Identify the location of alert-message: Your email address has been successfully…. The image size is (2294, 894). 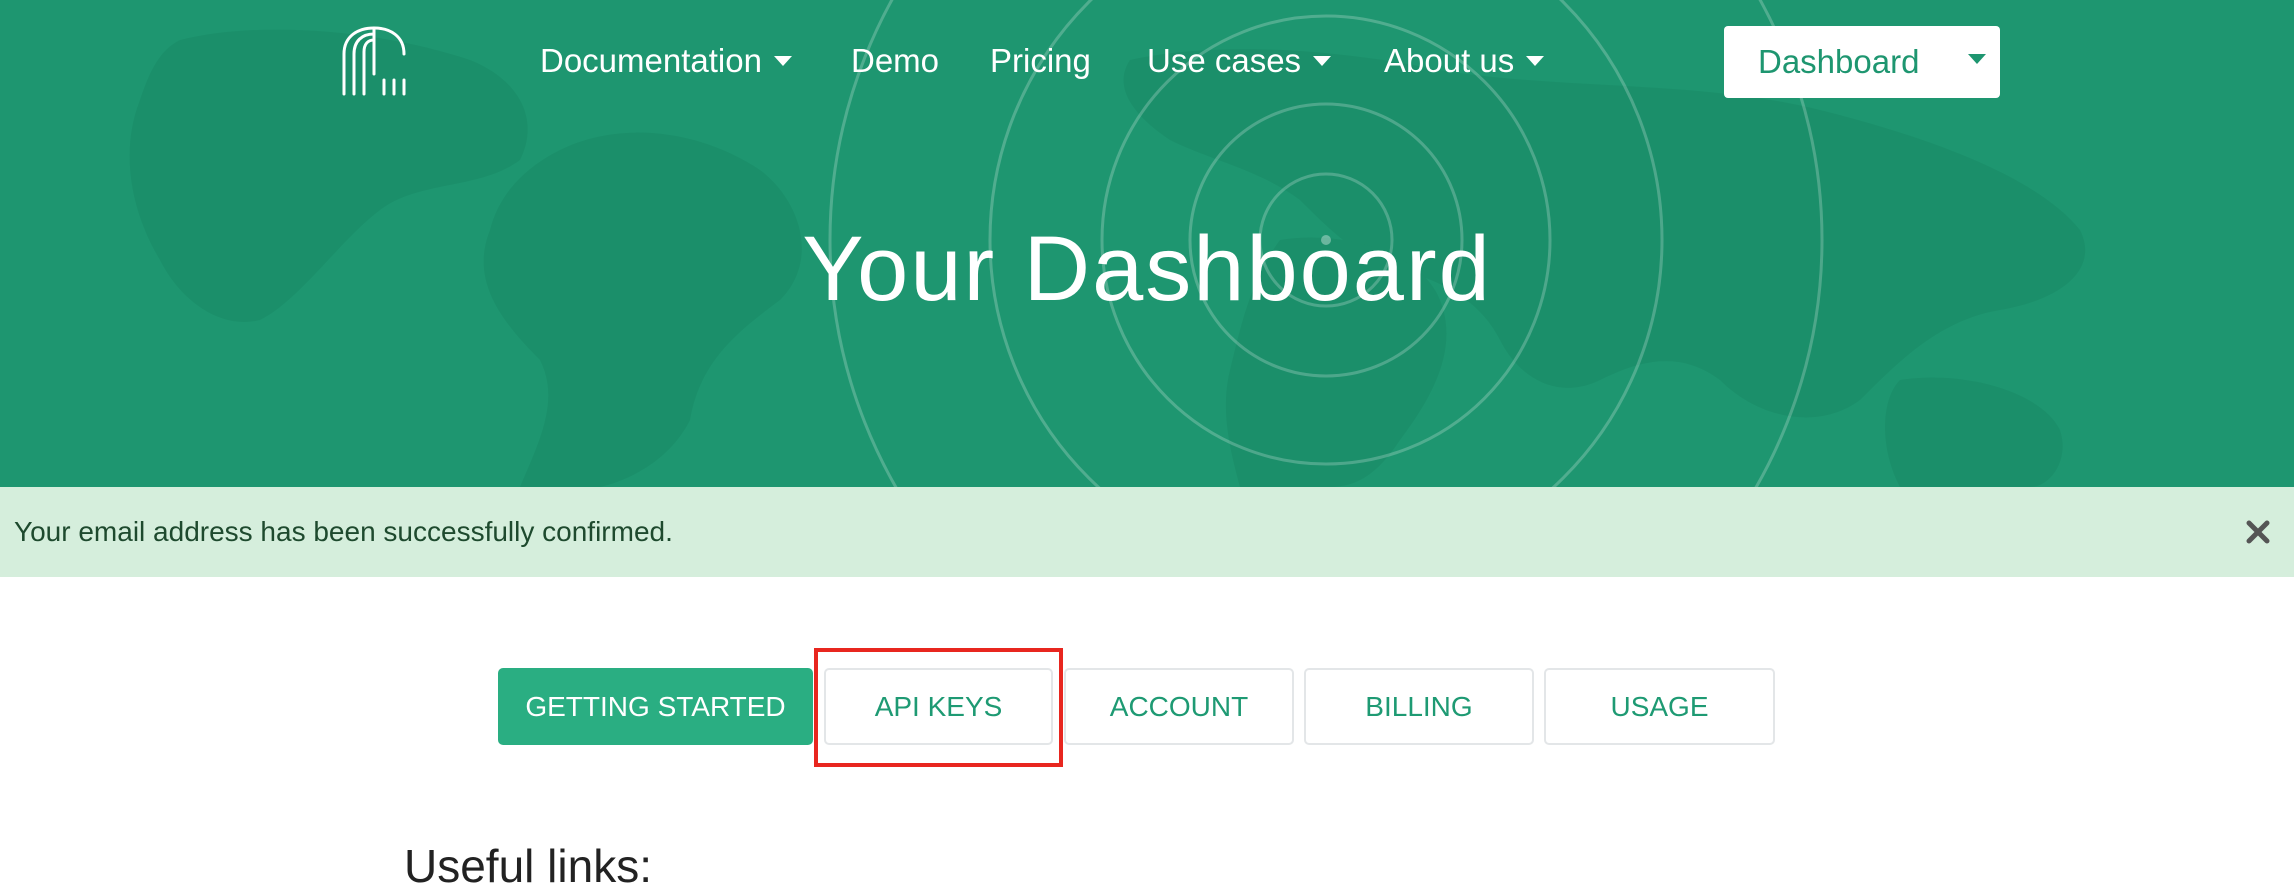
(343, 531).